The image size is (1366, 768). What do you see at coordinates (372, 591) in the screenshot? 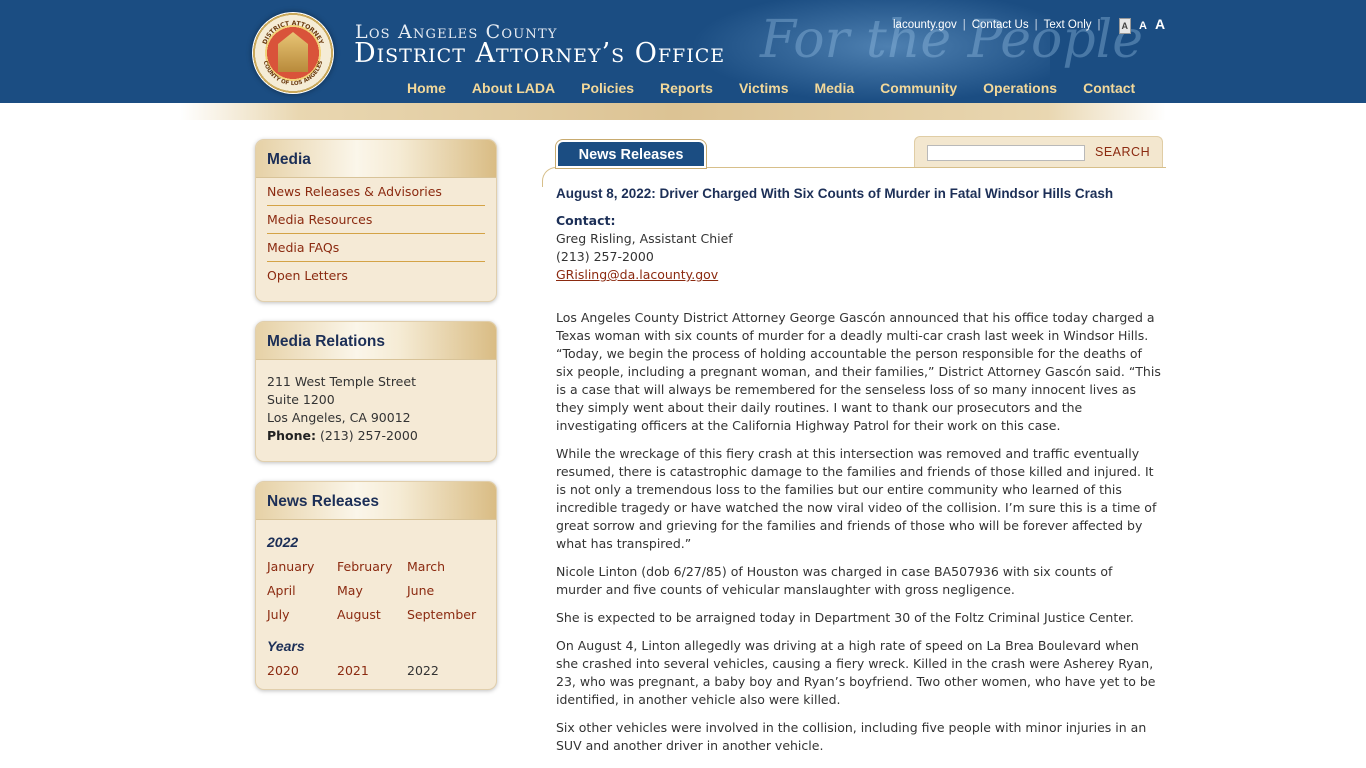
I see `month-link-may: May` at bounding box center [372, 591].